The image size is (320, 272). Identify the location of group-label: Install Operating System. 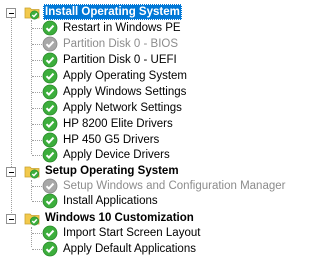
(112, 12).